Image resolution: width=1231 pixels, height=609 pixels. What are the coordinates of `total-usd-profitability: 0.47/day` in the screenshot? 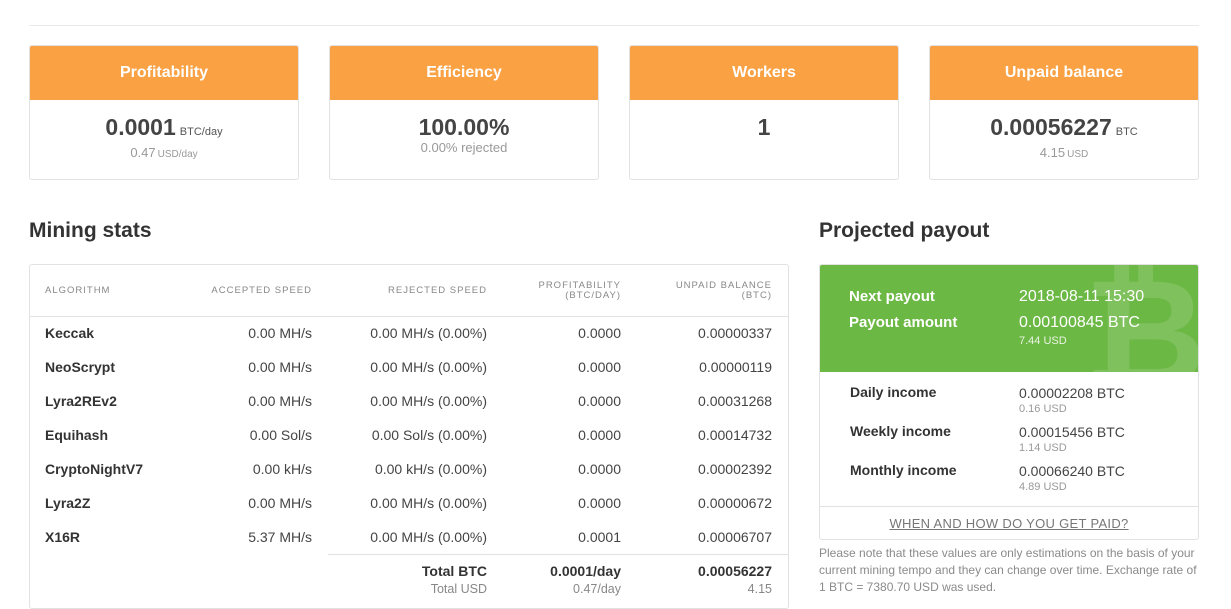 It's located at (597, 589).